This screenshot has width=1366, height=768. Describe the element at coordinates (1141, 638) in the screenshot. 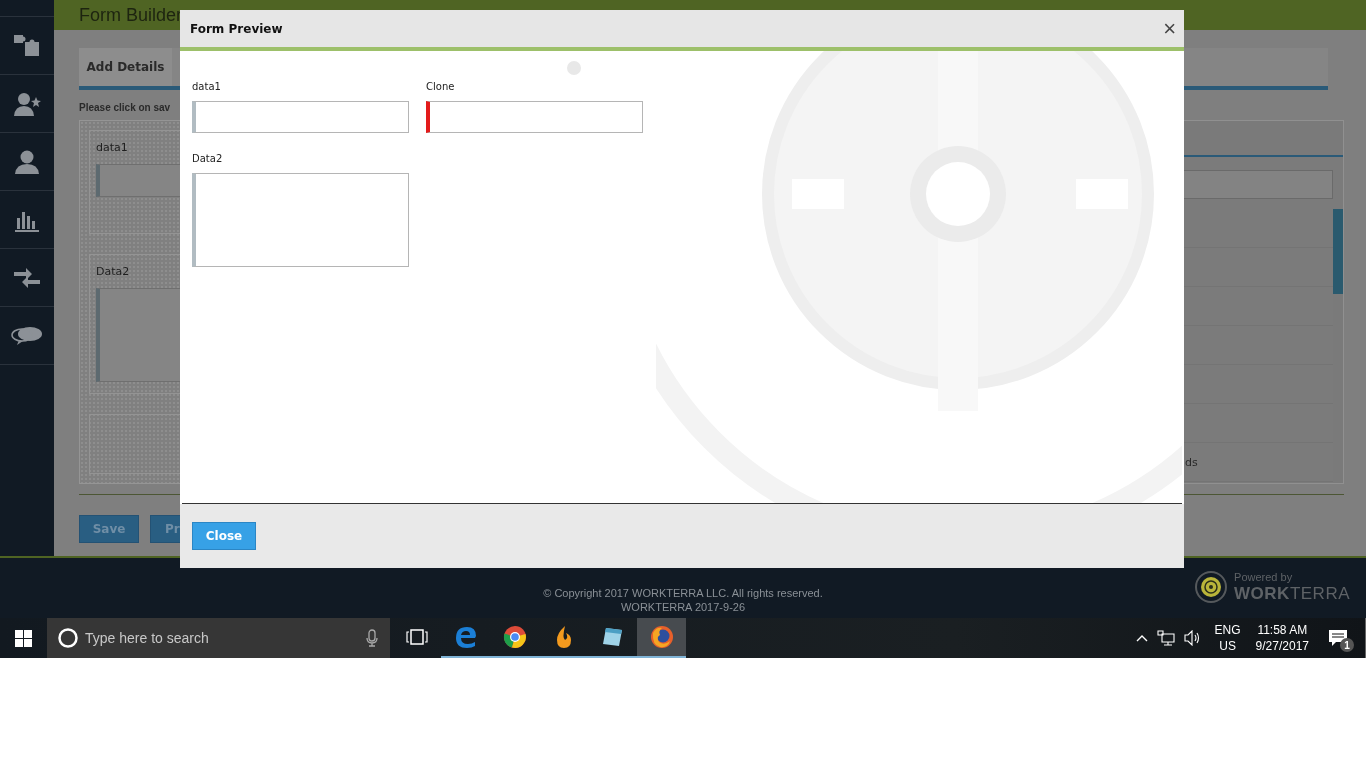

I see `chevron-up-icon` at that location.